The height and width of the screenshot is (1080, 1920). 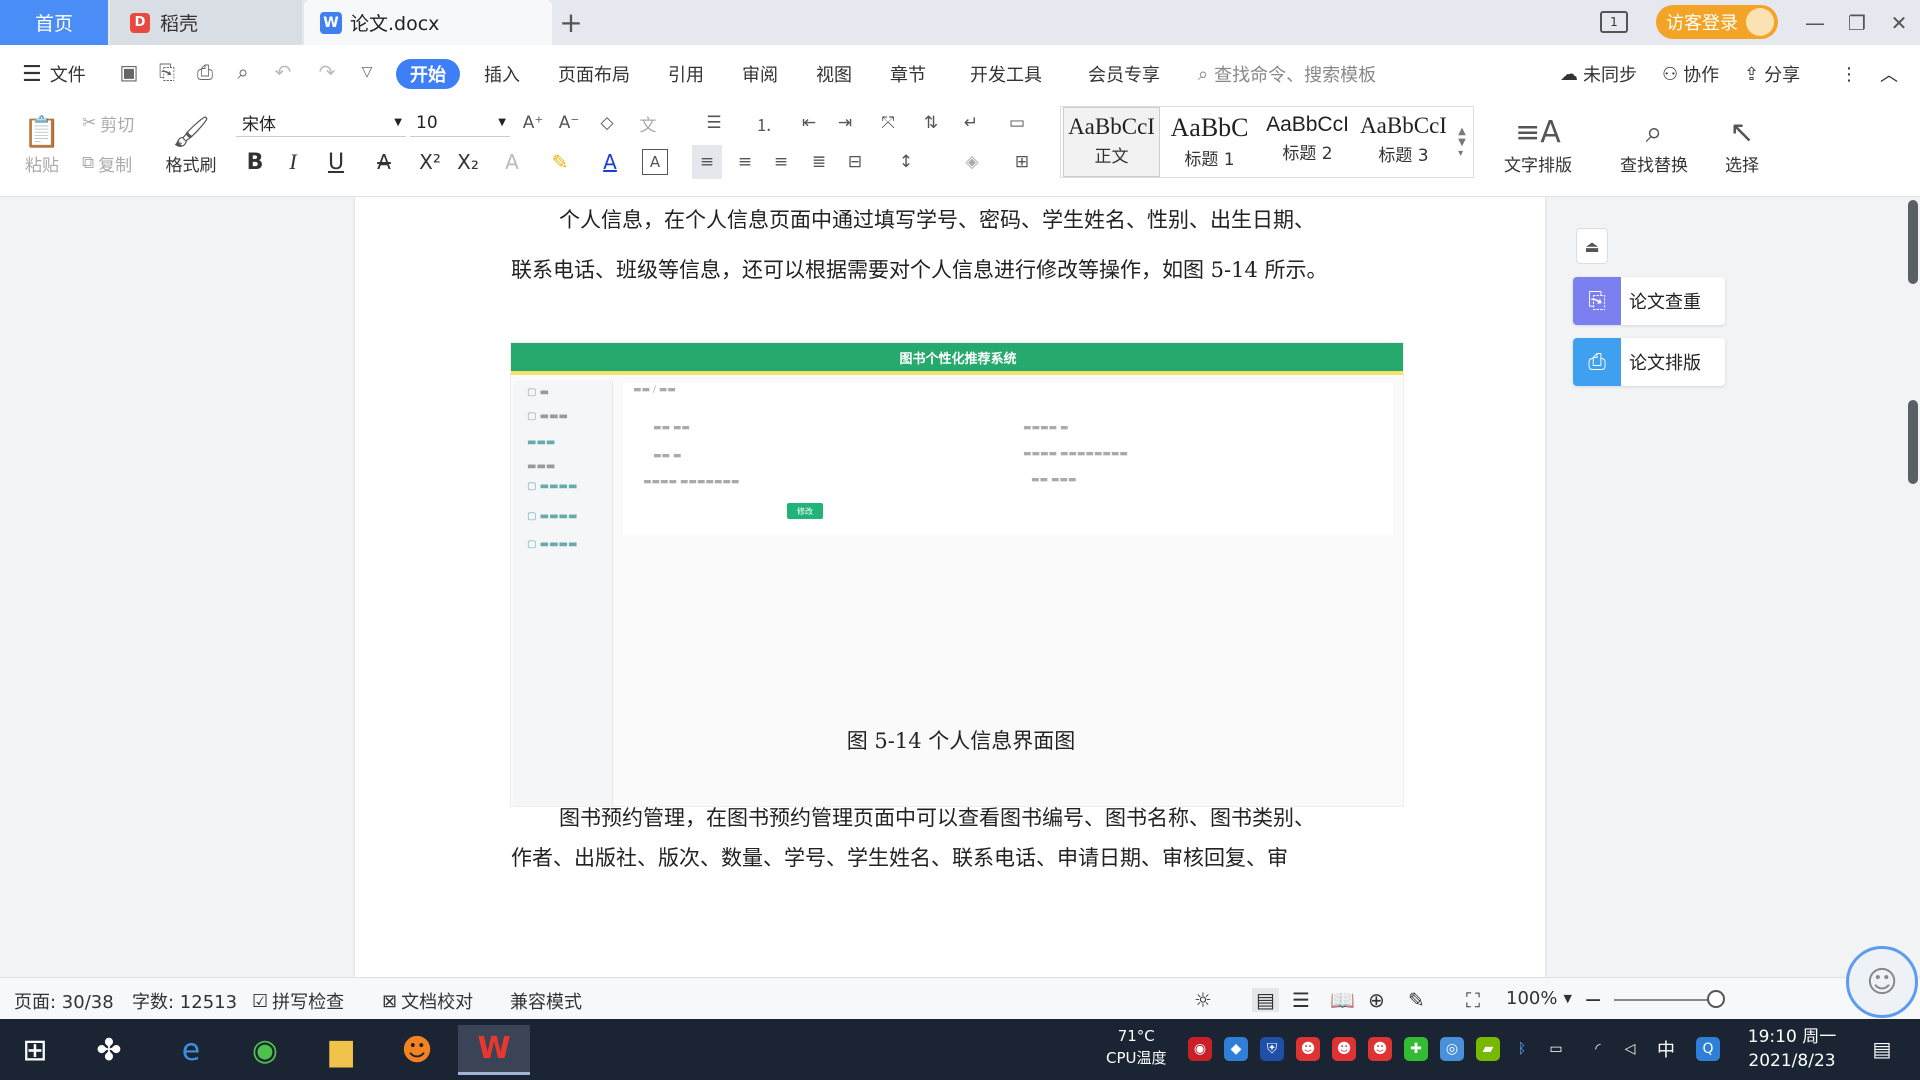 What do you see at coordinates (468, 162) in the screenshot?
I see `subscript-icon: X₂` at bounding box center [468, 162].